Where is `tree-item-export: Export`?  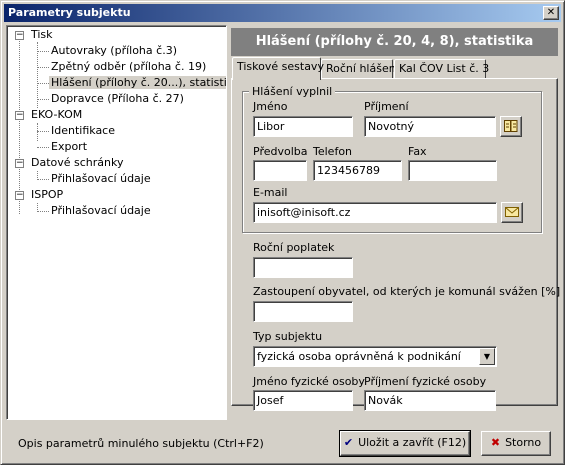
tree-item-export: Export is located at coordinates (69, 147).